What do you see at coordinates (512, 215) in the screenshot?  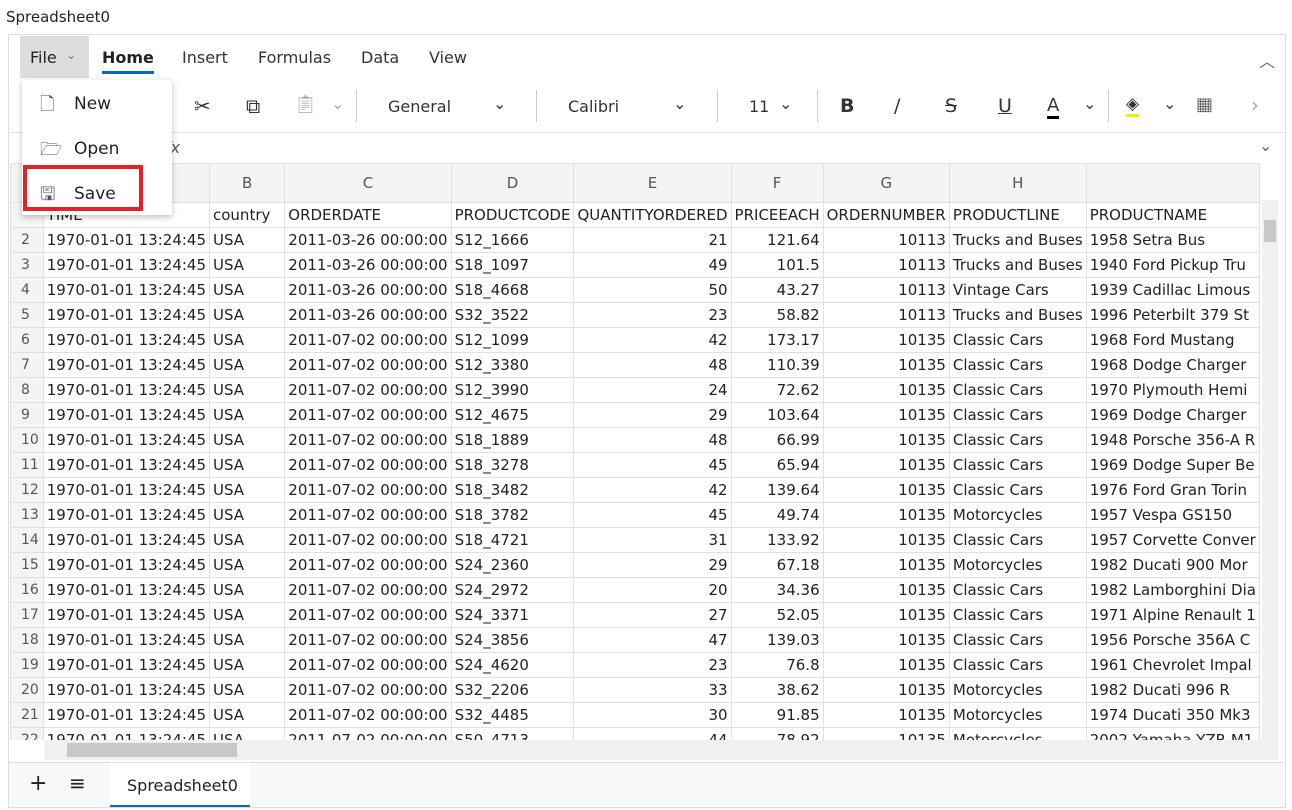 I see `cell: PRODUCTCODE` at bounding box center [512, 215].